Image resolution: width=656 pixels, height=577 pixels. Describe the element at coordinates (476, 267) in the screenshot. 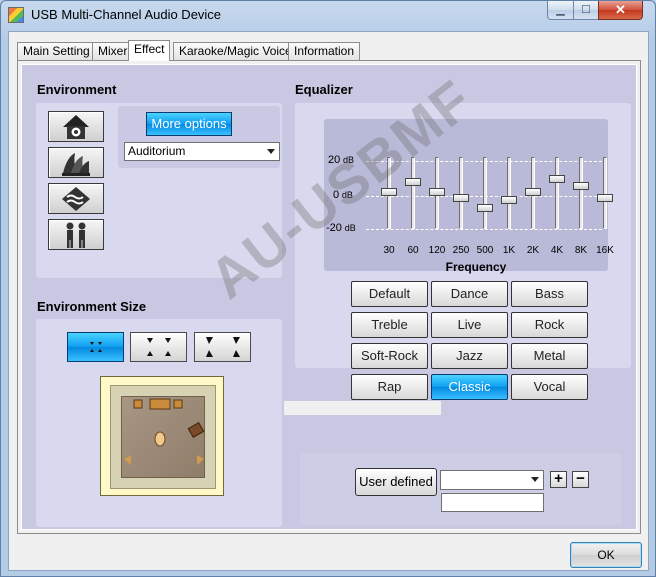

I see `frequency-axis-label: Frequency` at that location.